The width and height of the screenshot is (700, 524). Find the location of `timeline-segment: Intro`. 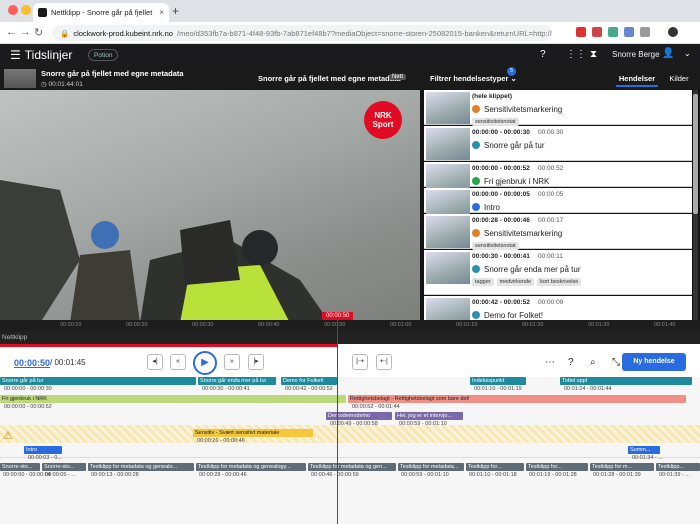

timeline-segment: Intro is located at coordinates (43, 450).